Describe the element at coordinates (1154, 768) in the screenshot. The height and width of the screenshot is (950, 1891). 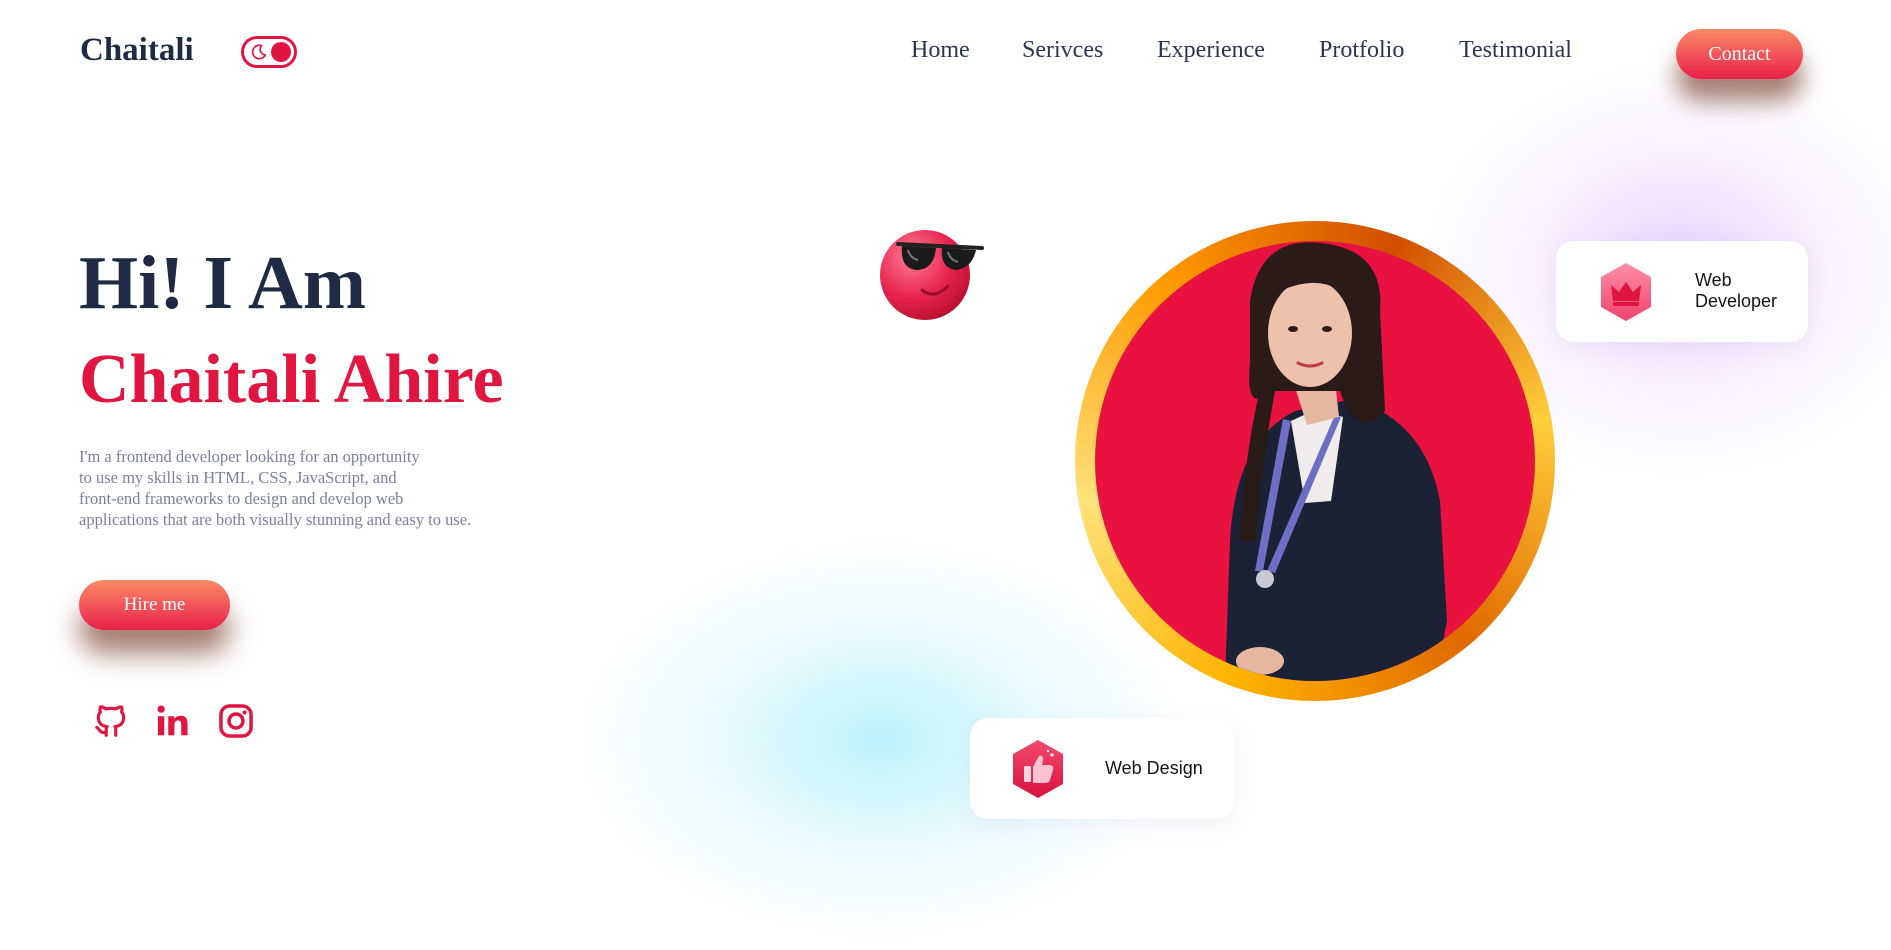
I see `web-design-label: Web Design` at that location.